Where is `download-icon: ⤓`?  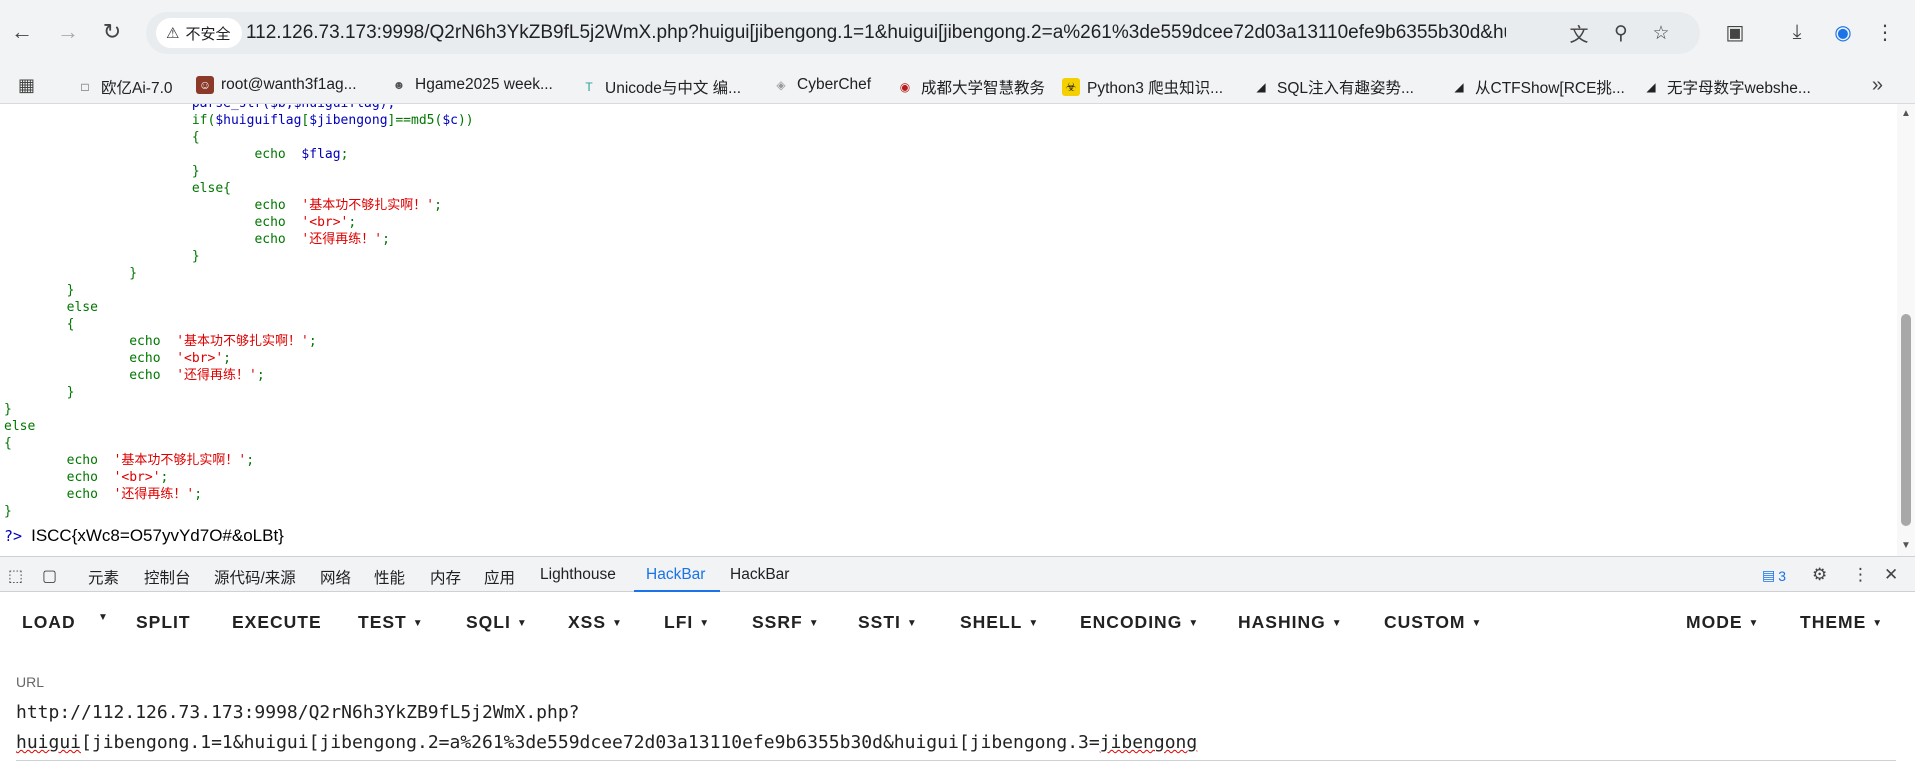 download-icon: ⤓ is located at coordinates (1797, 32).